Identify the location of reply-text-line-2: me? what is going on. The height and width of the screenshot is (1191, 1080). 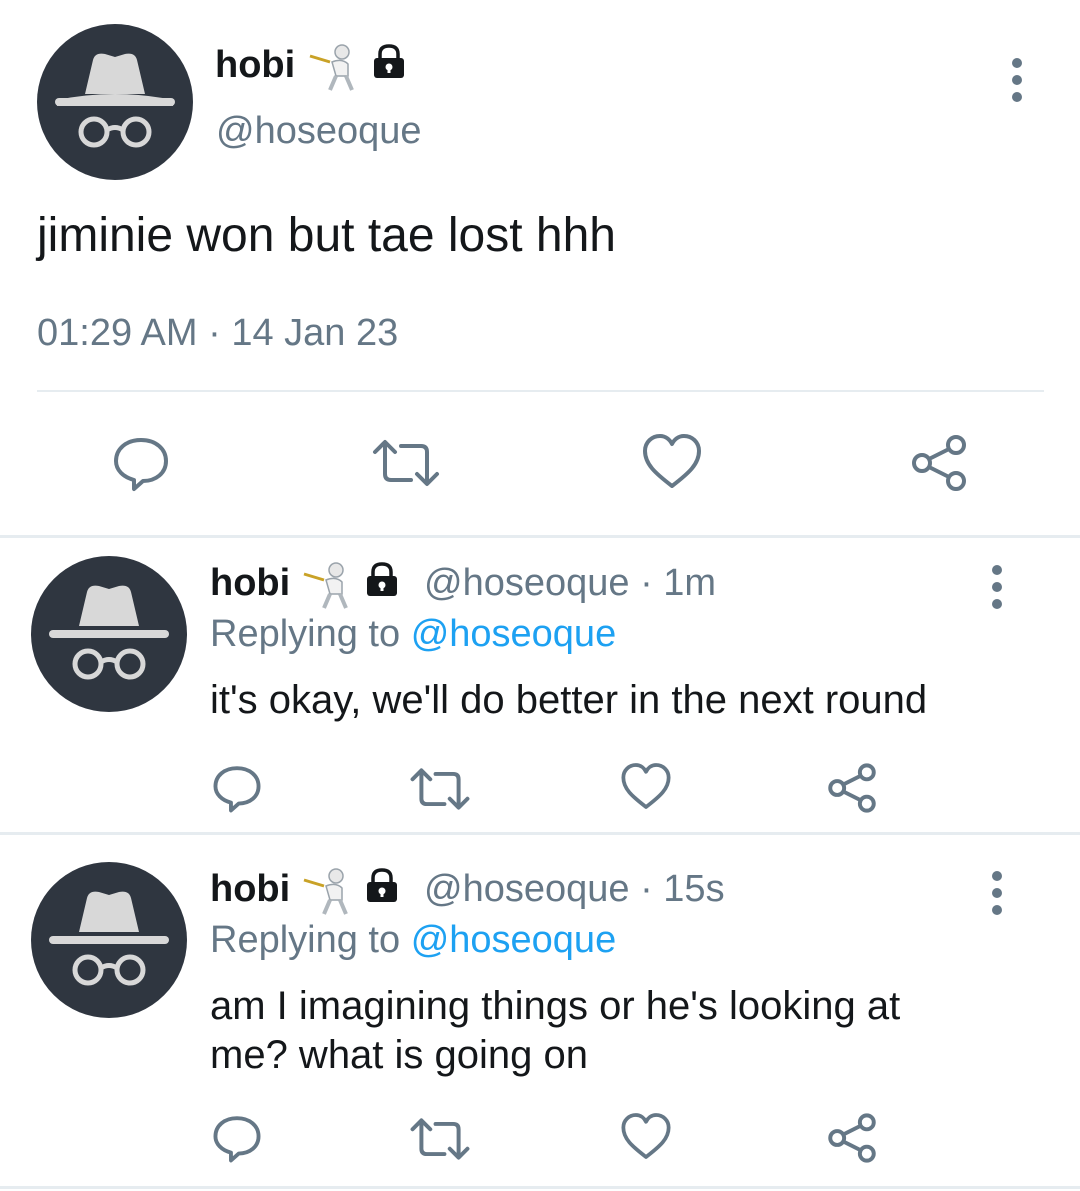
(399, 1055).